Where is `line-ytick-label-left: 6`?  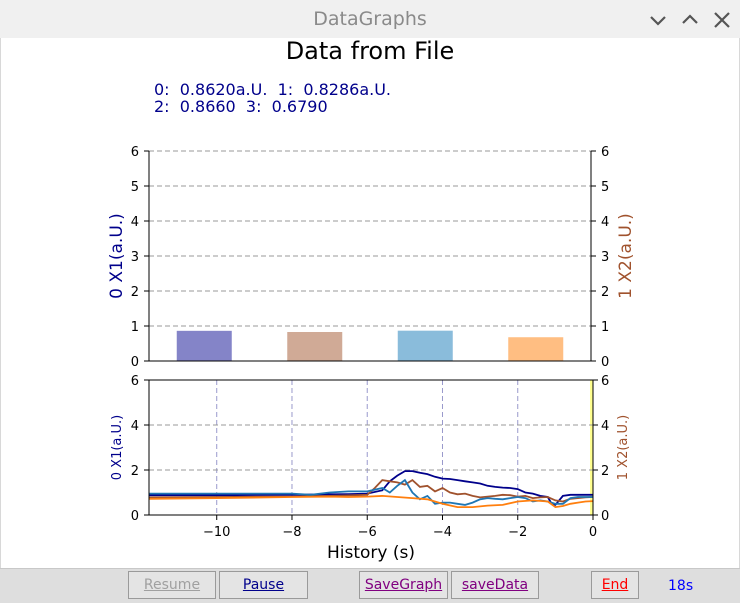
line-ytick-label-left: 6 is located at coordinates (135, 381).